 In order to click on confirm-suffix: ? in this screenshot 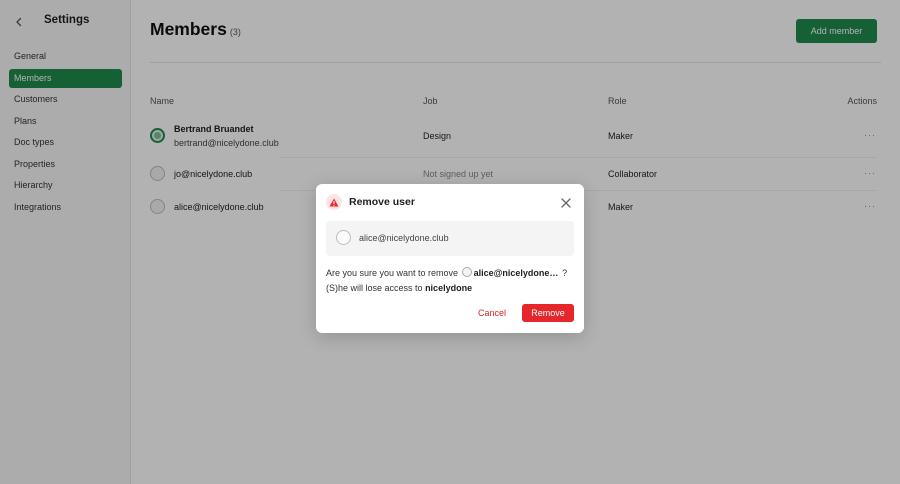, I will do `click(565, 273)`.